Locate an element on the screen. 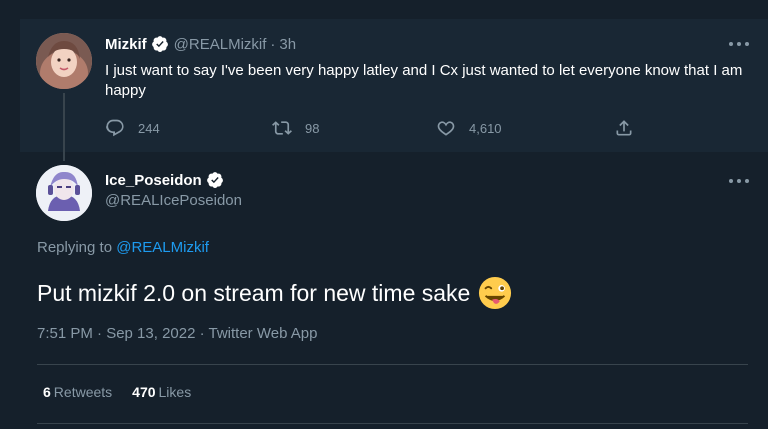 This screenshot has width=768, height=429. main-avatar is located at coordinates (64, 193).